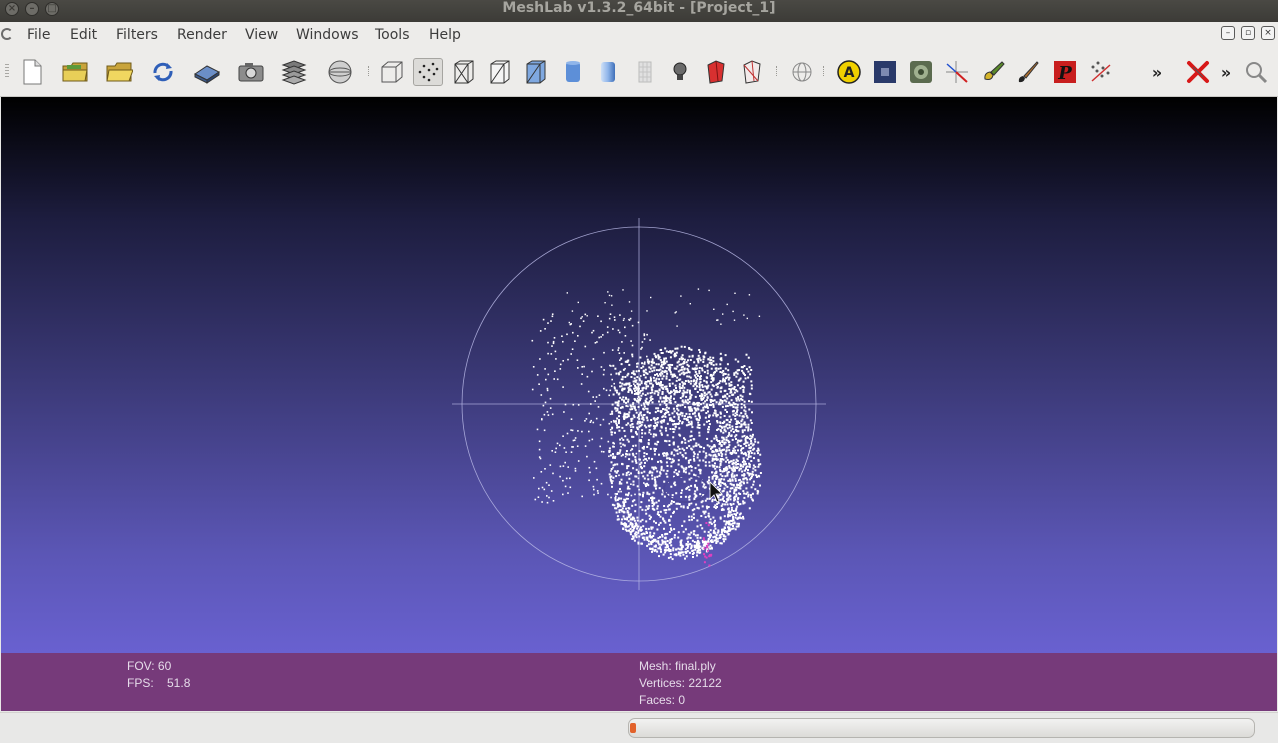 This screenshot has height=743, width=1278. What do you see at coordinates (327, 35) in the screenshot?
I see `menu-windows: Windows` at bounding box center [327, 35].